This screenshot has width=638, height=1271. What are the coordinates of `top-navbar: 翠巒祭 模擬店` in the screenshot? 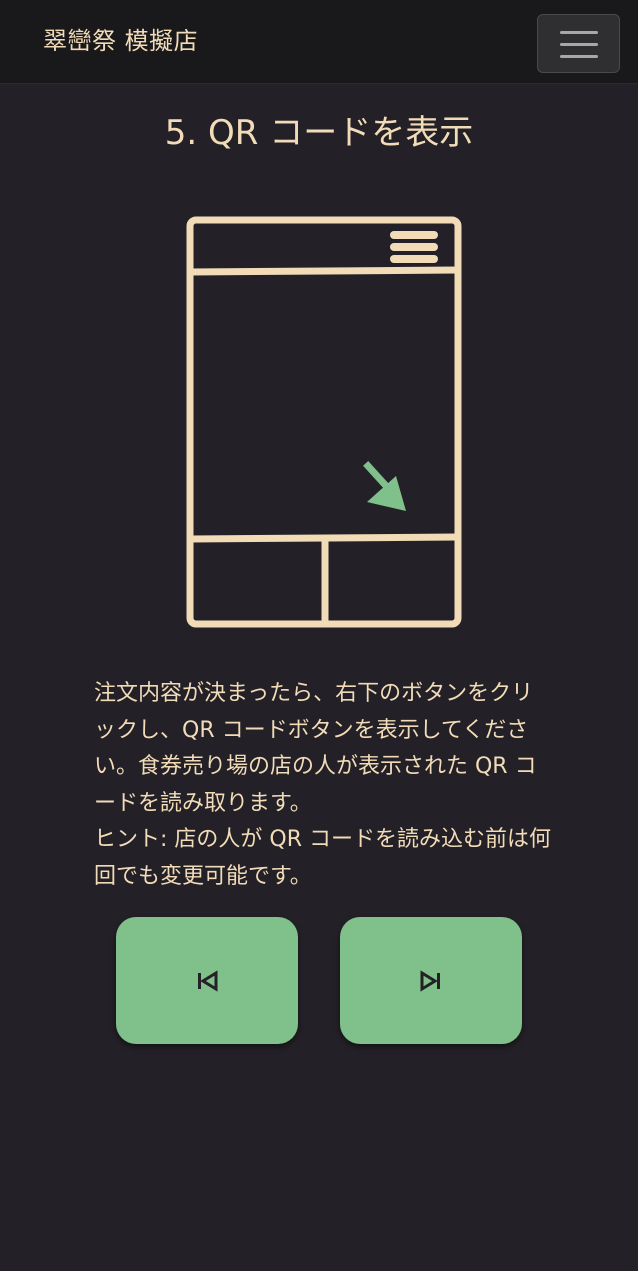 It's located at (319, 42).